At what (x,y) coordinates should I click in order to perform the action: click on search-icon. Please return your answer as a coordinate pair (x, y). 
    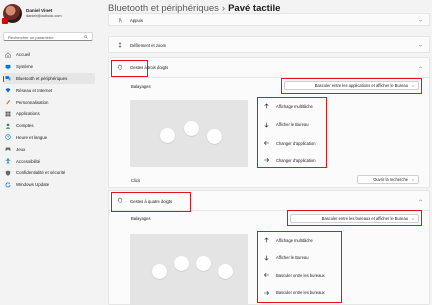
    Looking at the image, I should click on (86, 37).